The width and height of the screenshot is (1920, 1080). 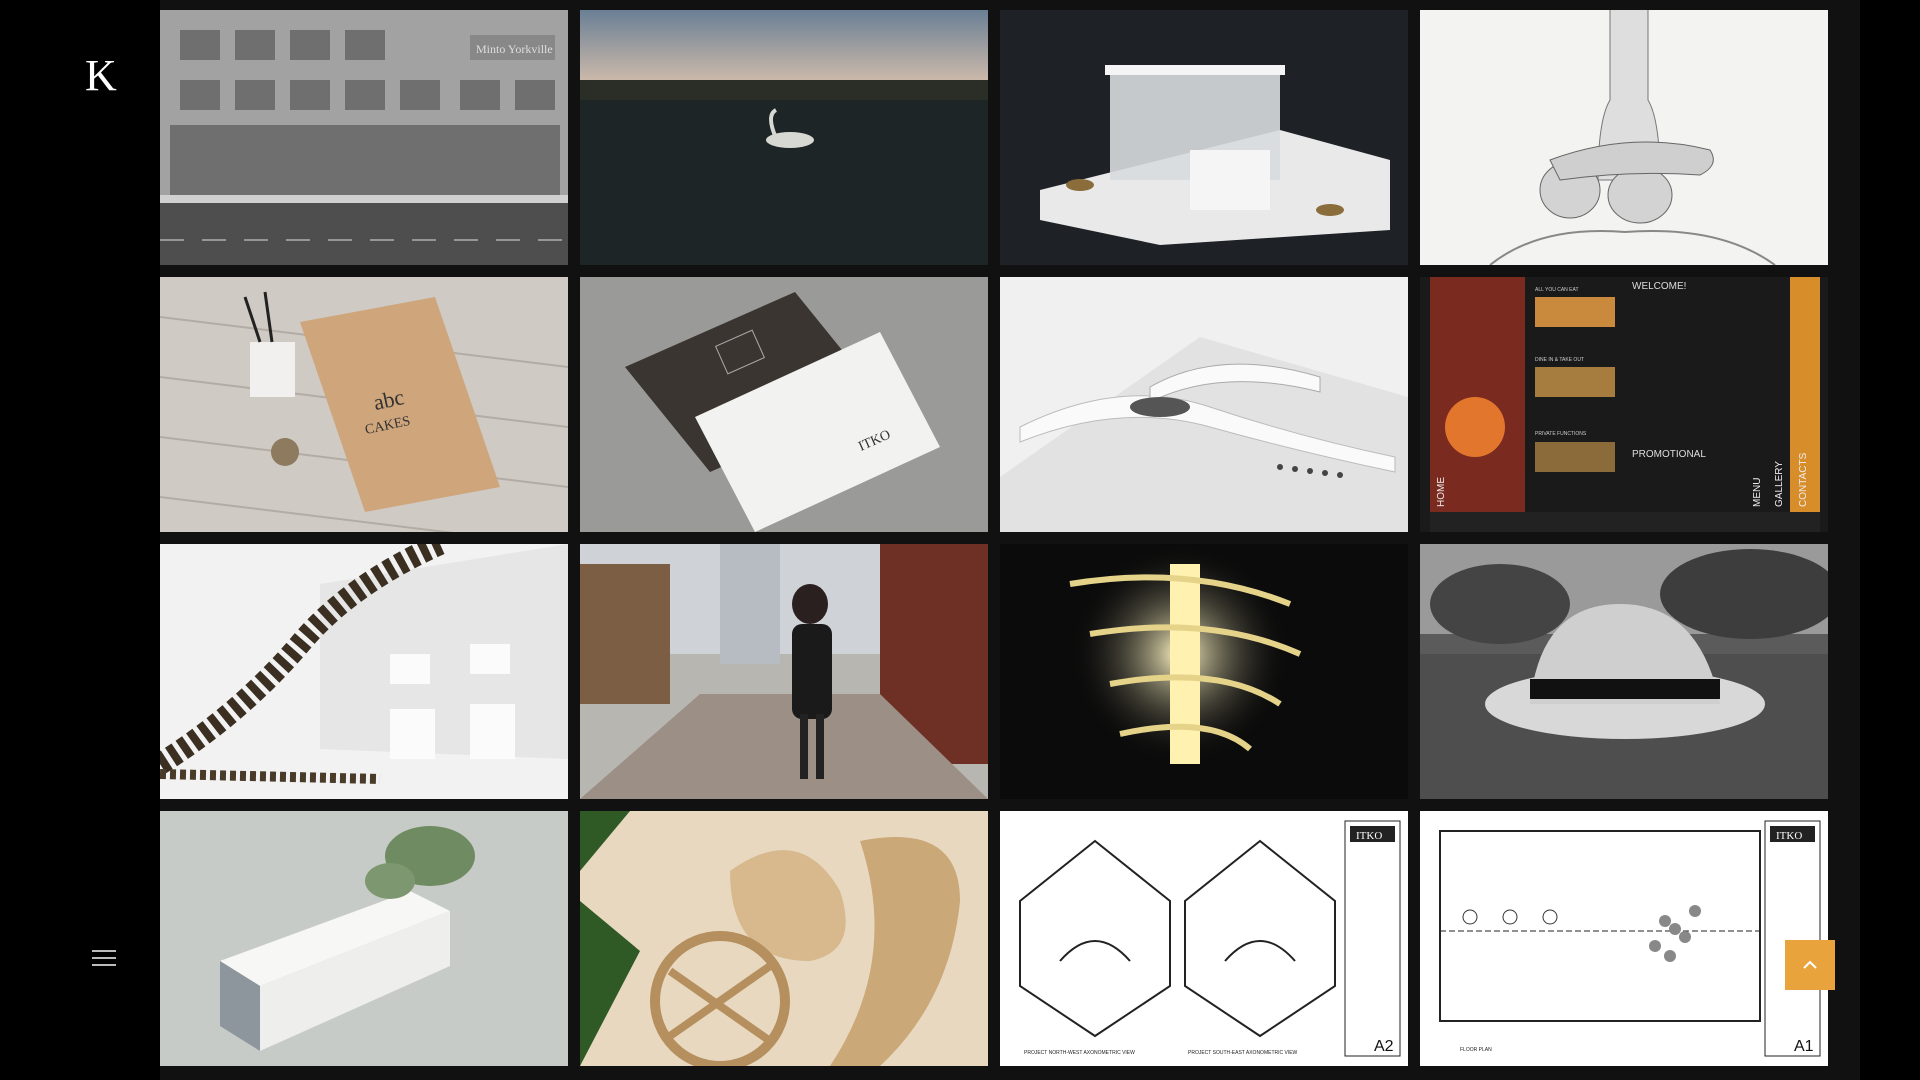 I want to click on view-label: FLOOR PLAN, so click(x=1476, y=1050).